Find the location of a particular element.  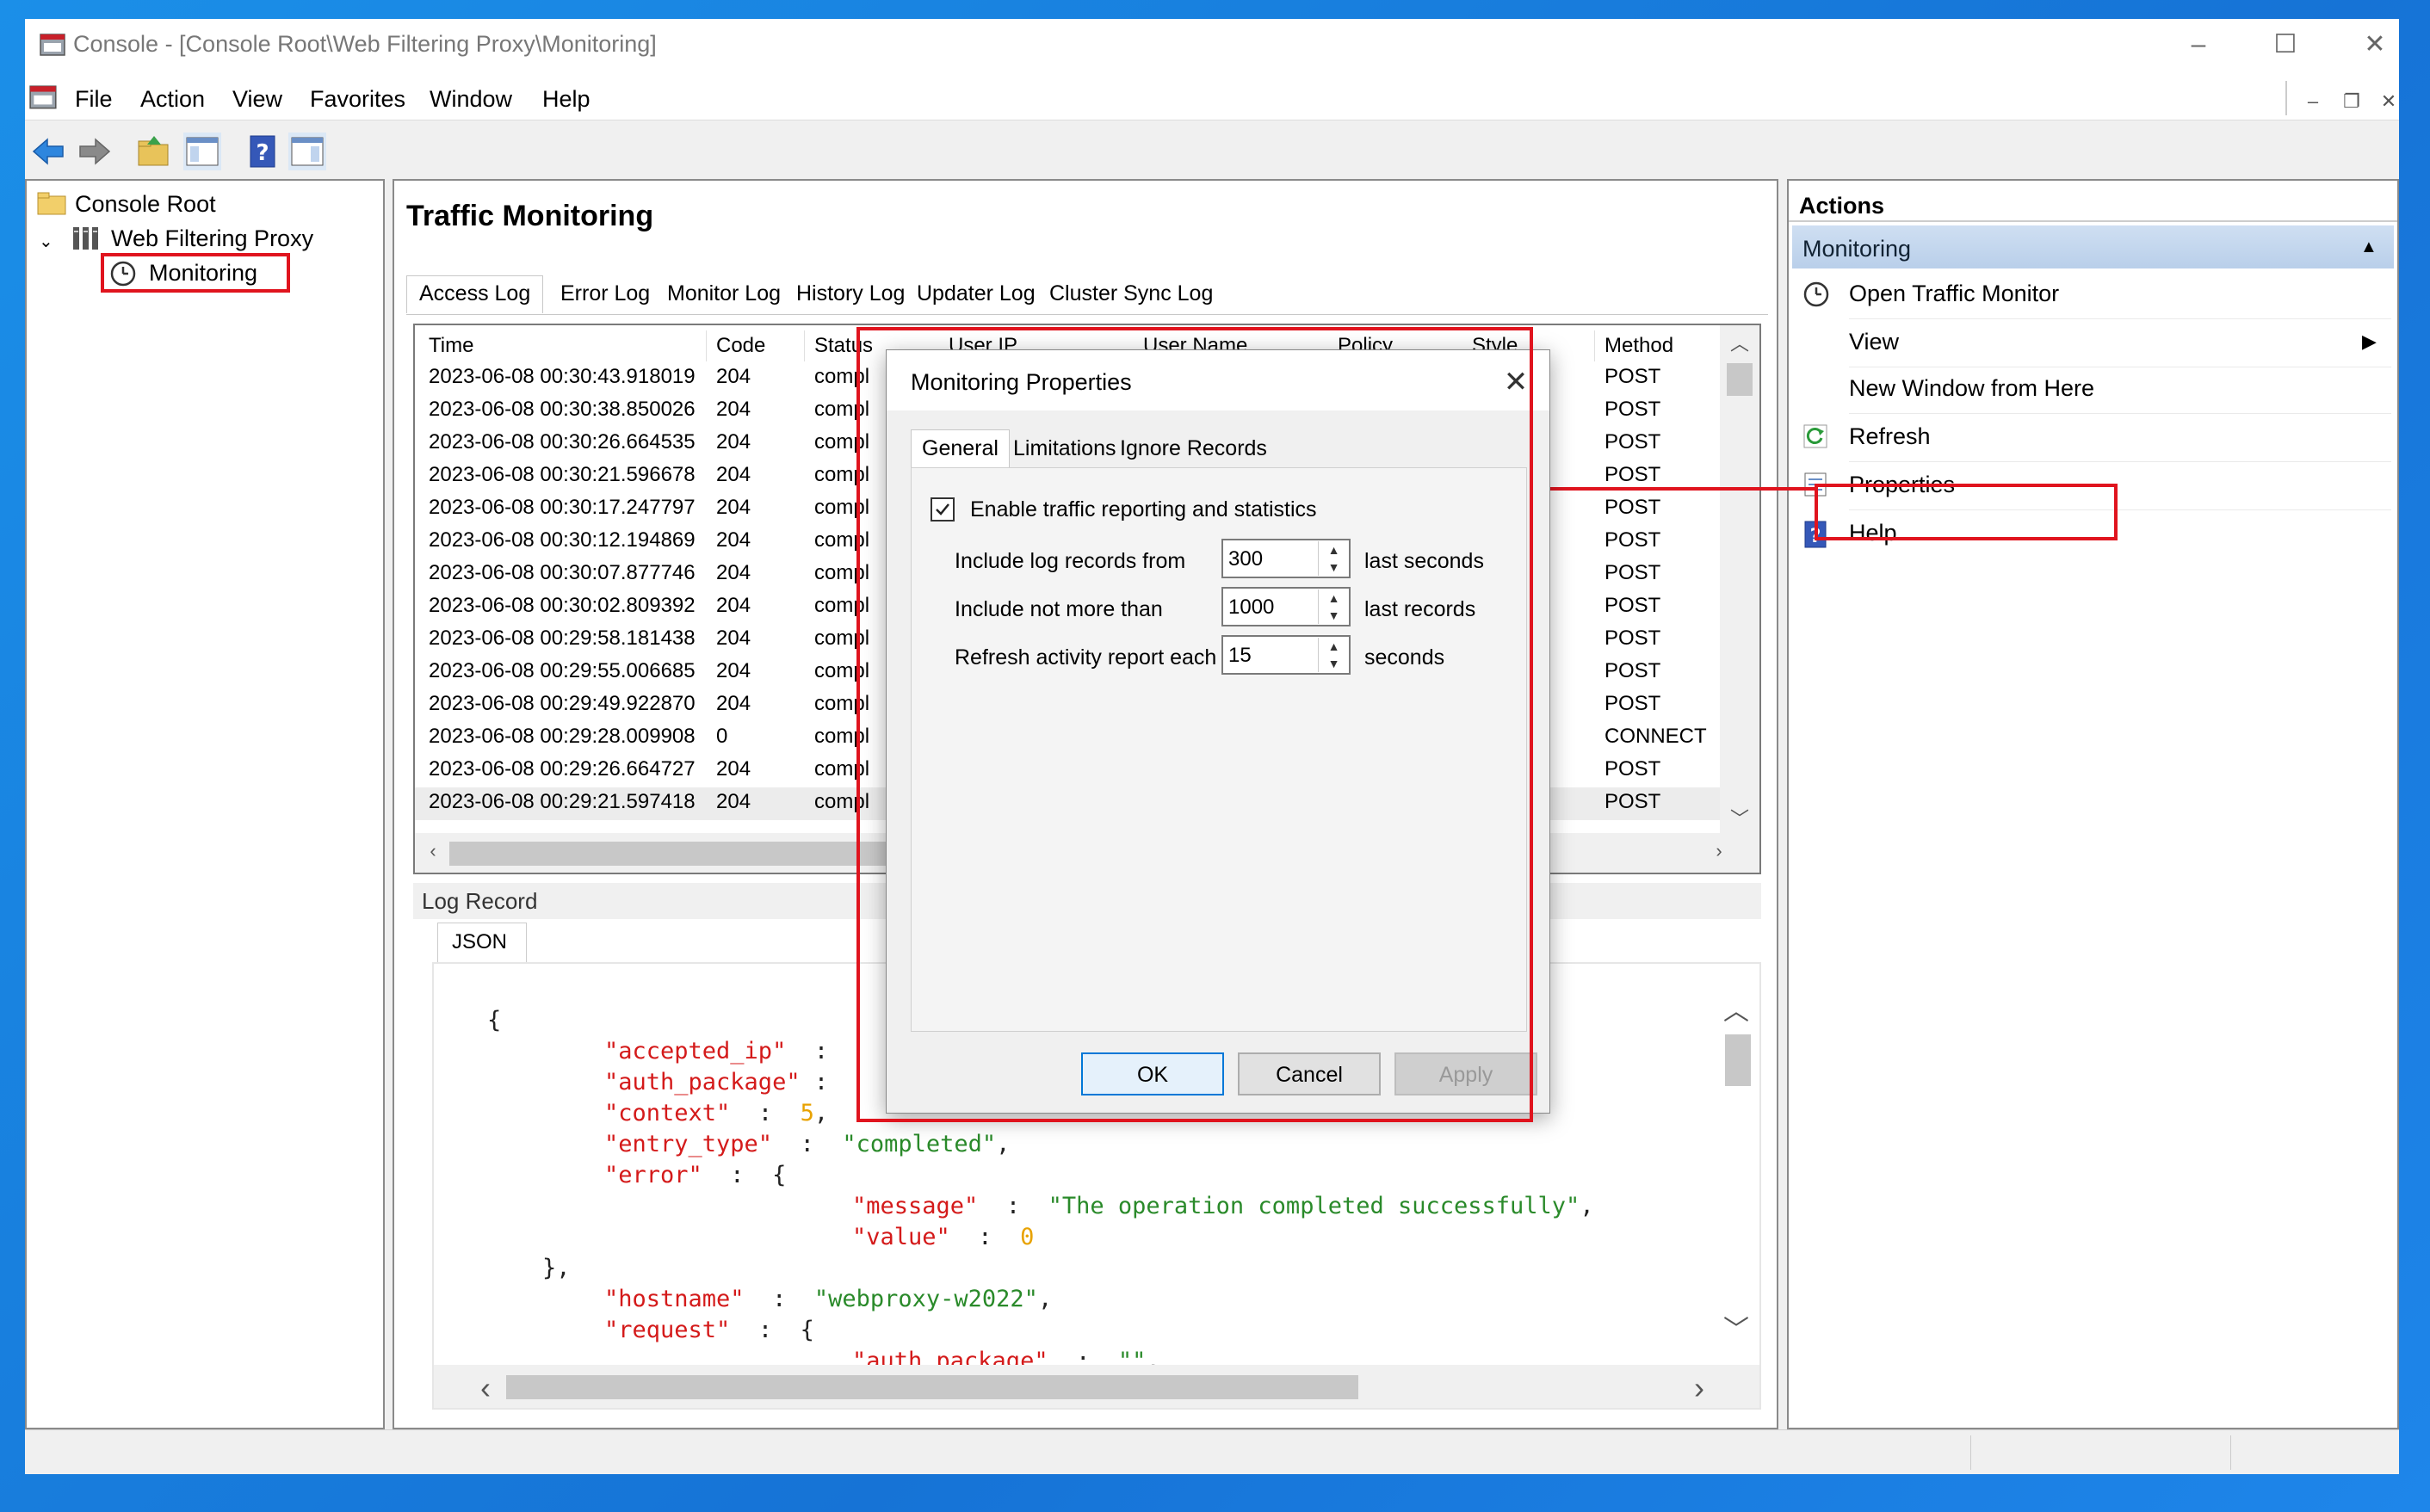

show-hide-action-pane-icon is located at coordinates (307, 151).